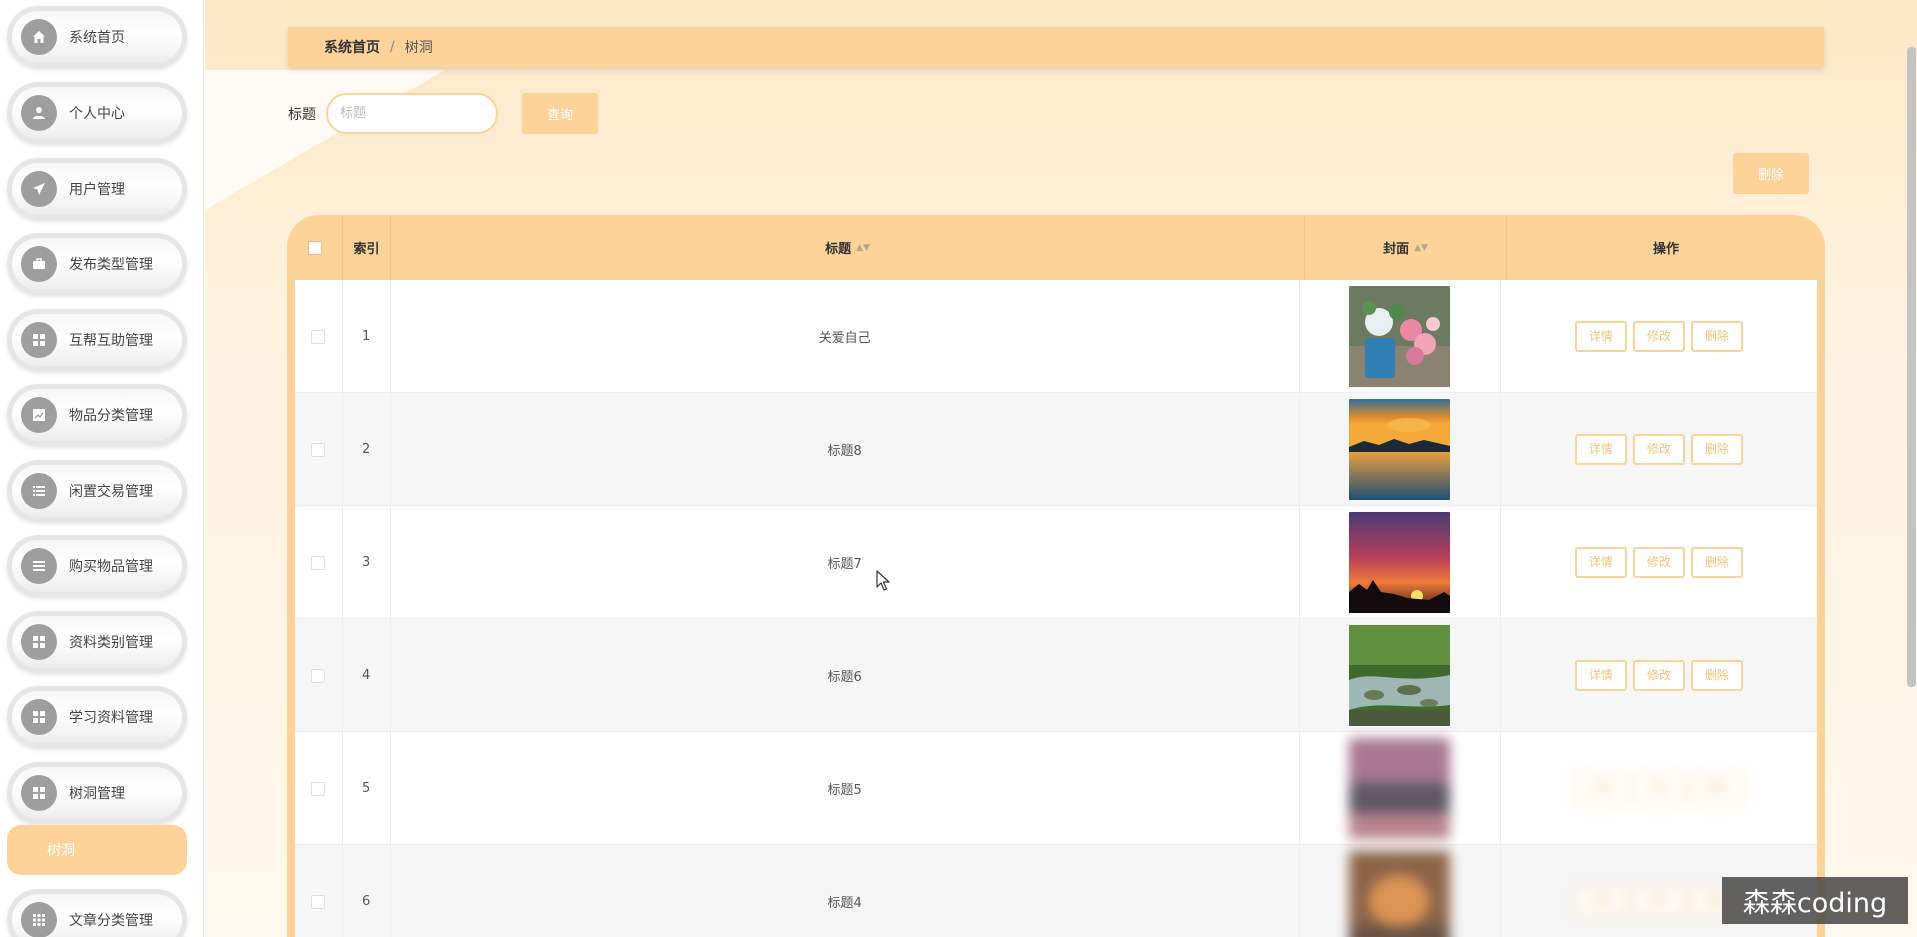 Image resolution: width=1917 pixels, height=937 pixels. I want to click on cover-image-flowers, so click(1400, 336).